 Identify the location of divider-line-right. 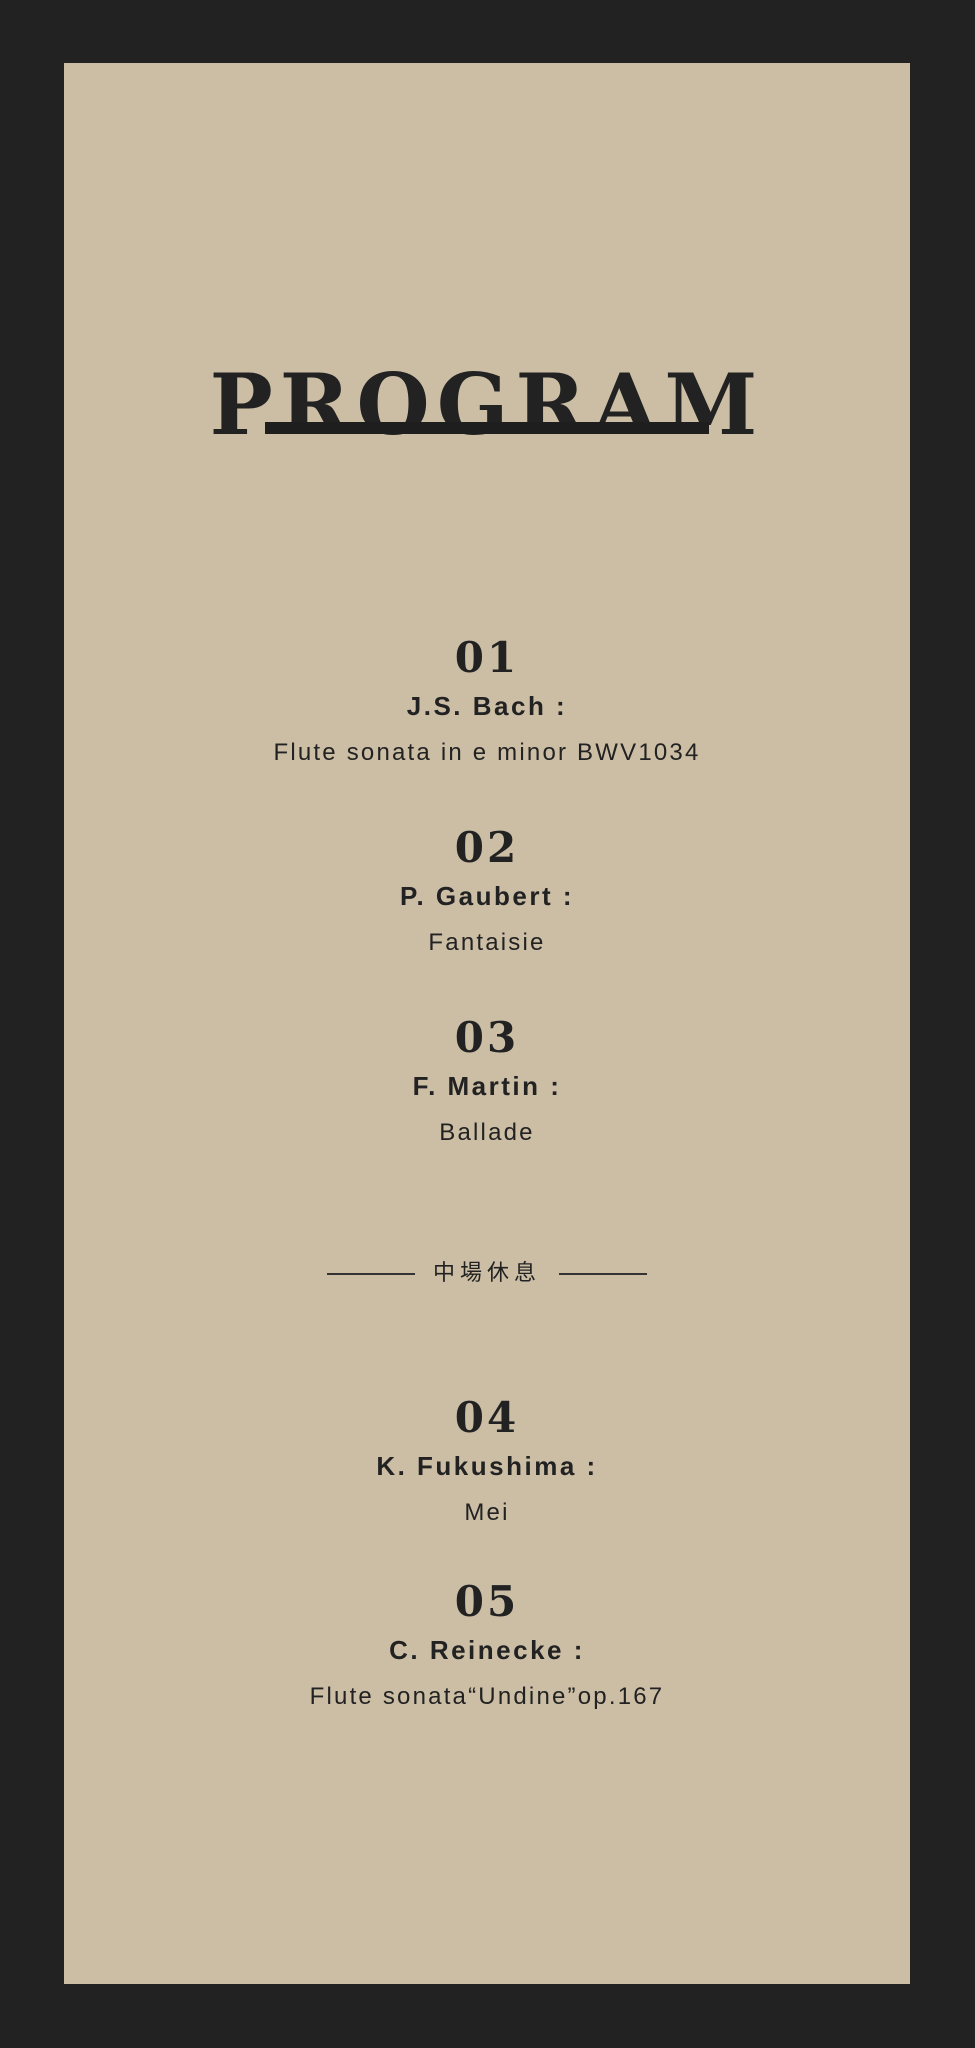
(603, 1274).